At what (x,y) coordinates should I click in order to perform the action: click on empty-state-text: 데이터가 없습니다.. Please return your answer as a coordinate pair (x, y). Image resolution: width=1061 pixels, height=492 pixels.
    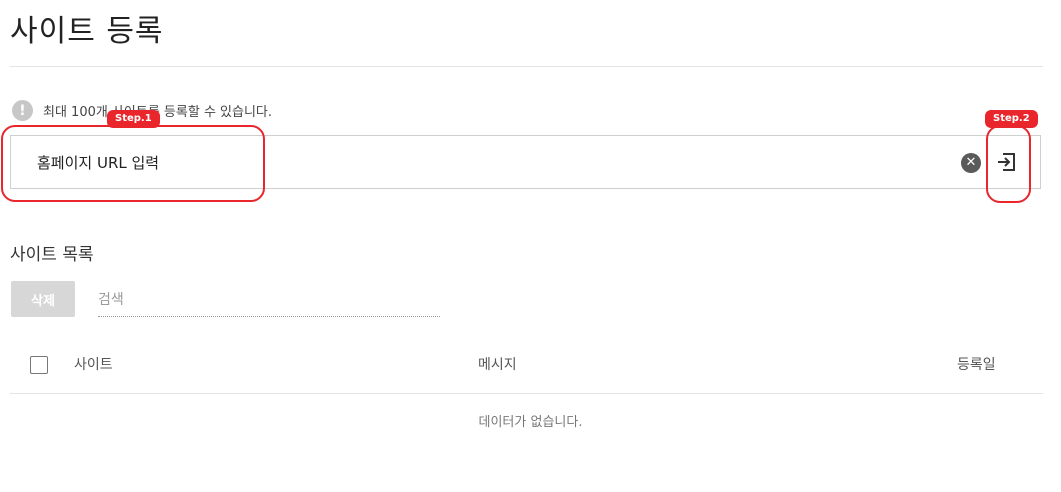
    Looking at the image, I should click on (530, 422).